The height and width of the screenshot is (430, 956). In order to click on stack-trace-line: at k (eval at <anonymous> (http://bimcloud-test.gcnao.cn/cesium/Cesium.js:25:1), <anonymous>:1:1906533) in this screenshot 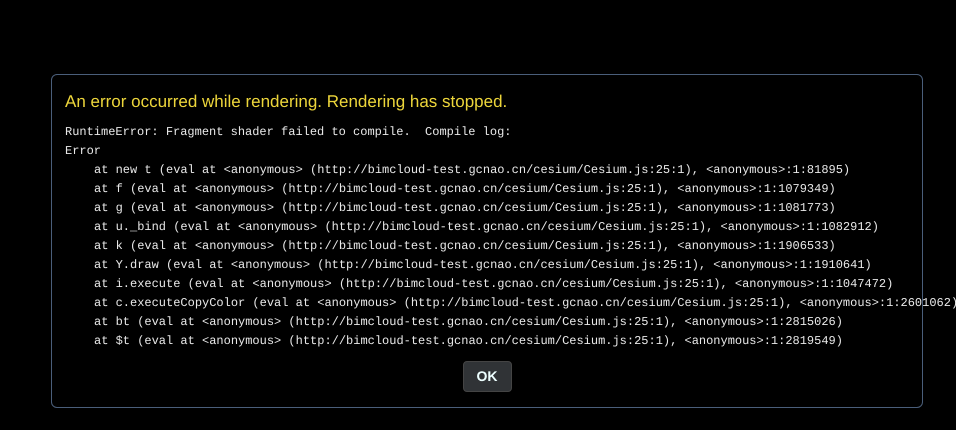, I will do `click(465, 246)`.